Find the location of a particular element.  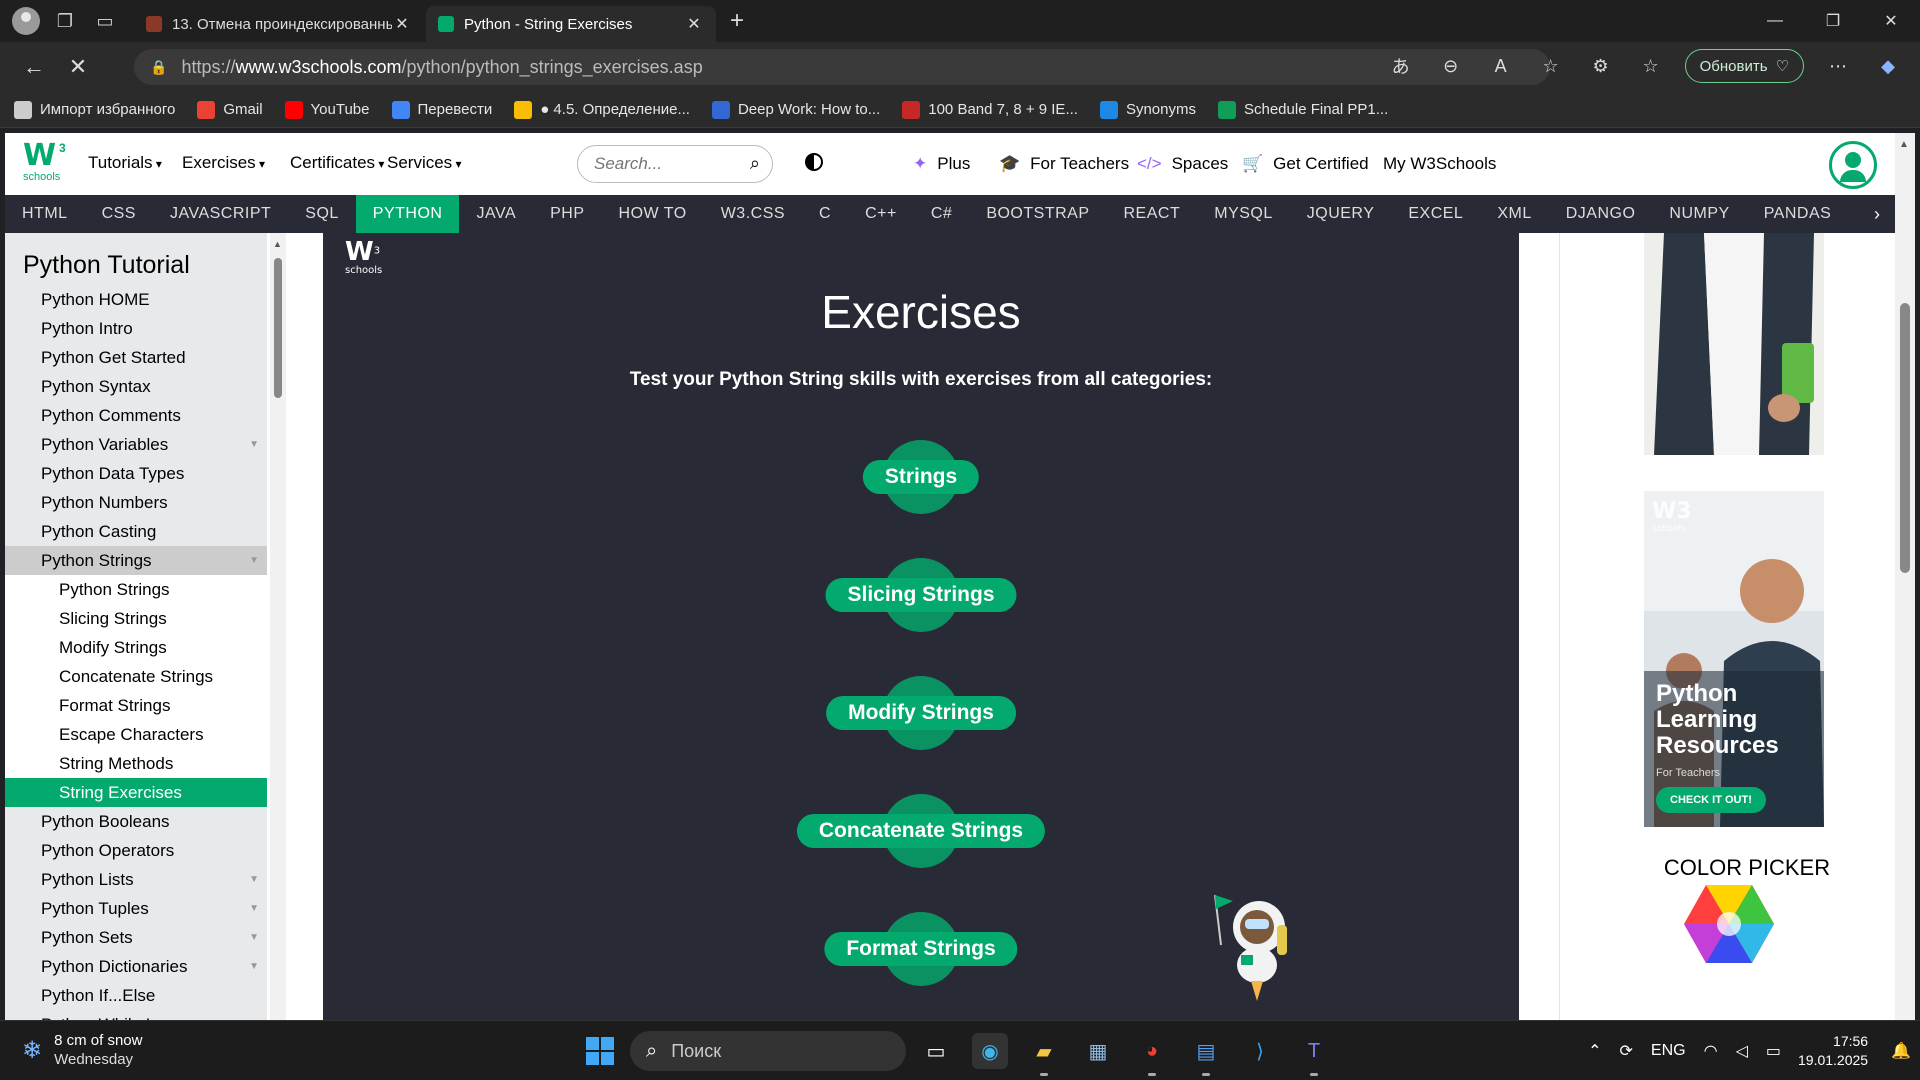

wifi-icon: ◠ is located at coordinates (1711, 1051).